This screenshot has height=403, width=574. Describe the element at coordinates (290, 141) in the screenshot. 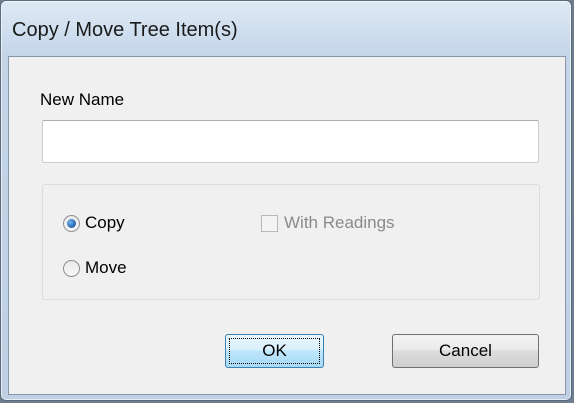

I see `new-name-input` at that location.